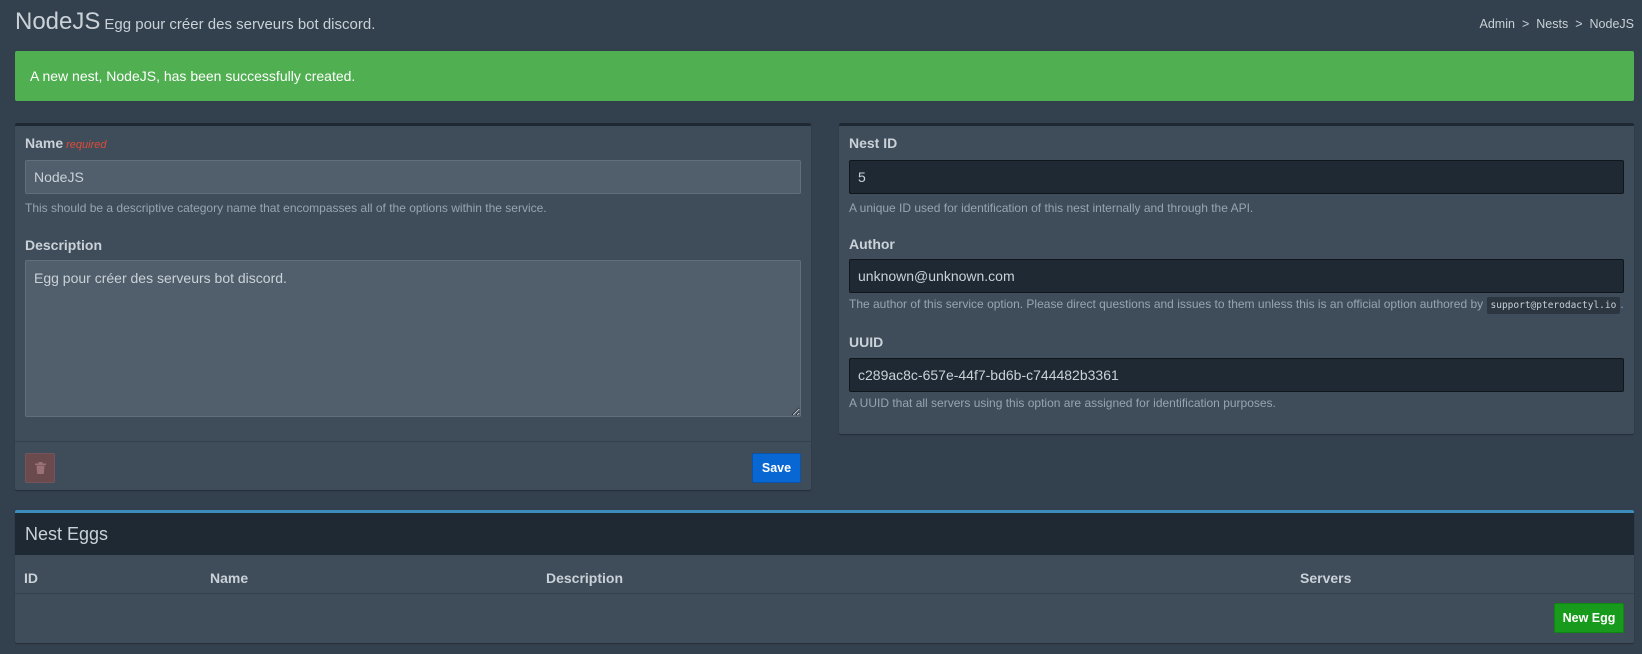 This screenshot has height=654, width=1642. Describe the element at coordinates (86, 145) in the screenshot. I see `required-tag: required` at that location.